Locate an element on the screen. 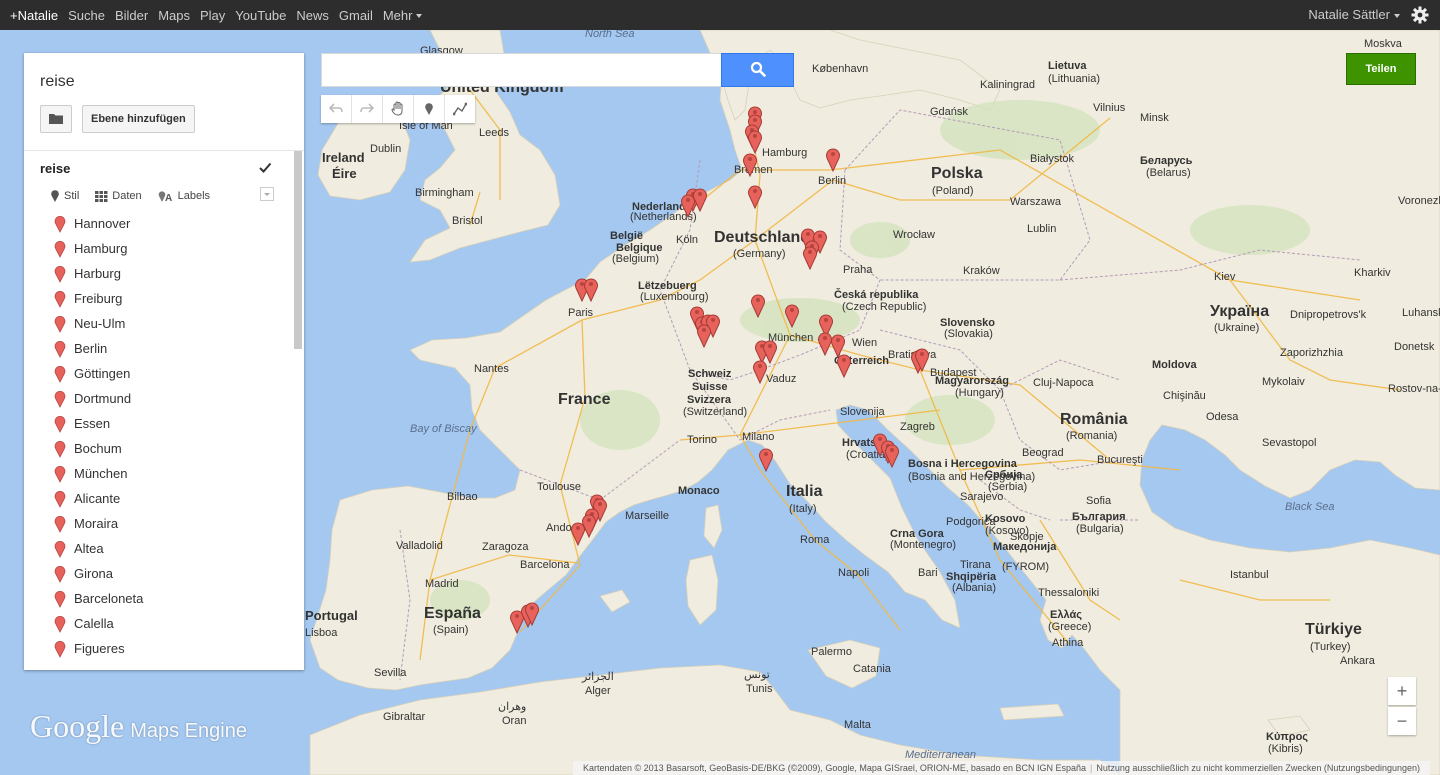 The width and height of the screenshot is (1440, 775). place-item: Calella is located at coordinates (159, 623).